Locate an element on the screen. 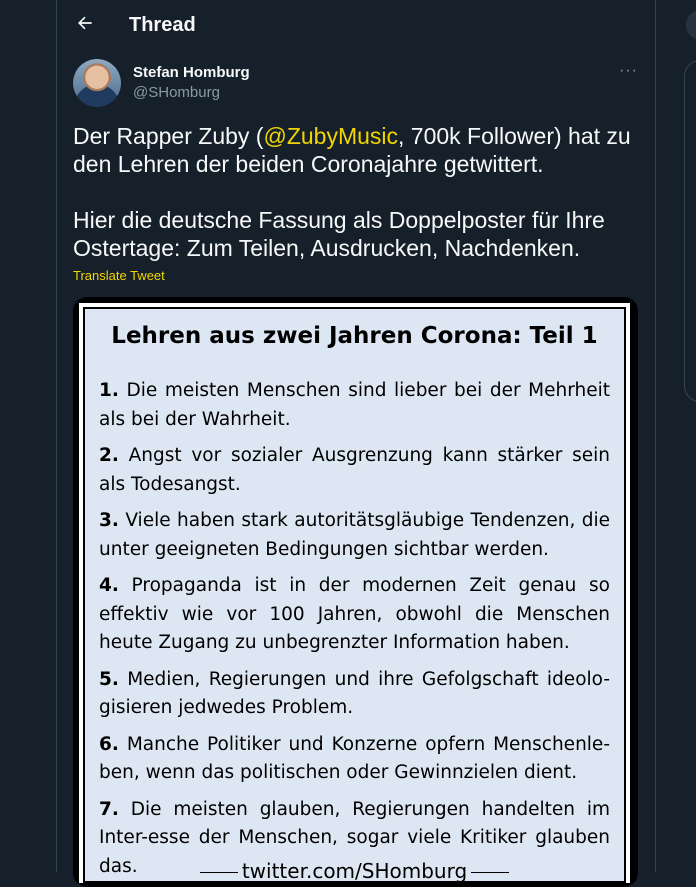 The width and height of the screenshot is (696, 887). lesson-number: 1. is located at coordinates (109, 390).